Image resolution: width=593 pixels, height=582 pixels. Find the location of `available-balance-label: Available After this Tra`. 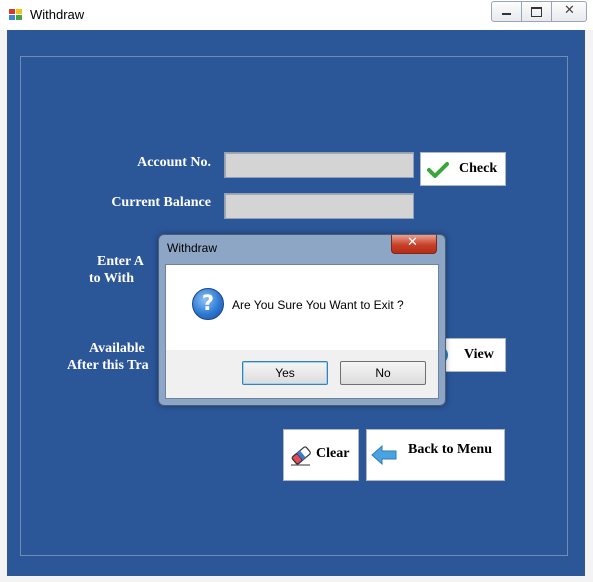

available-balance-label: Available After this Tra is located at coordinates (117, 357).